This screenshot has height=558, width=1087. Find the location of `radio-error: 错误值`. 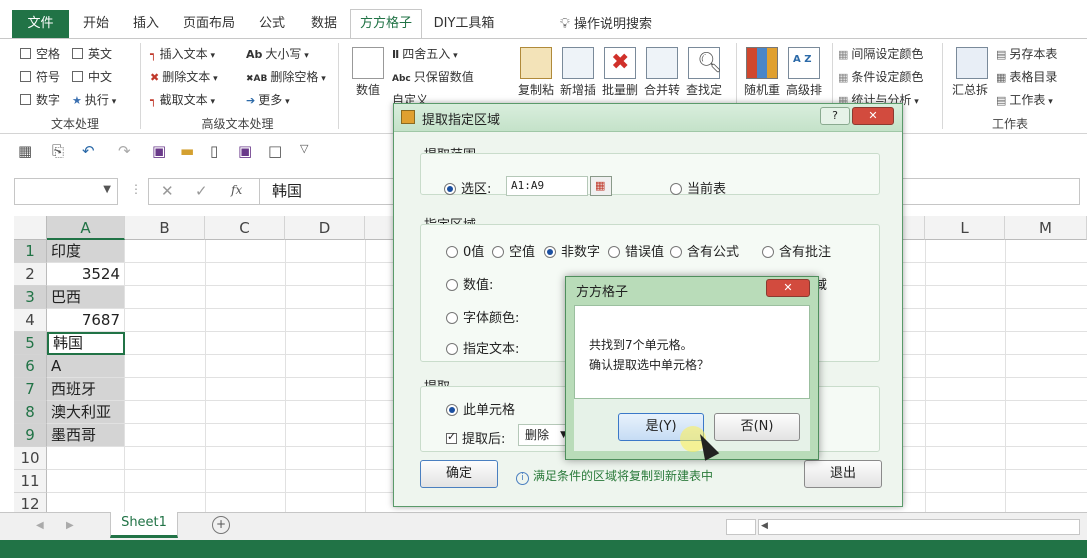

radio-error: 错误值 is located at coordinates (636, 250).